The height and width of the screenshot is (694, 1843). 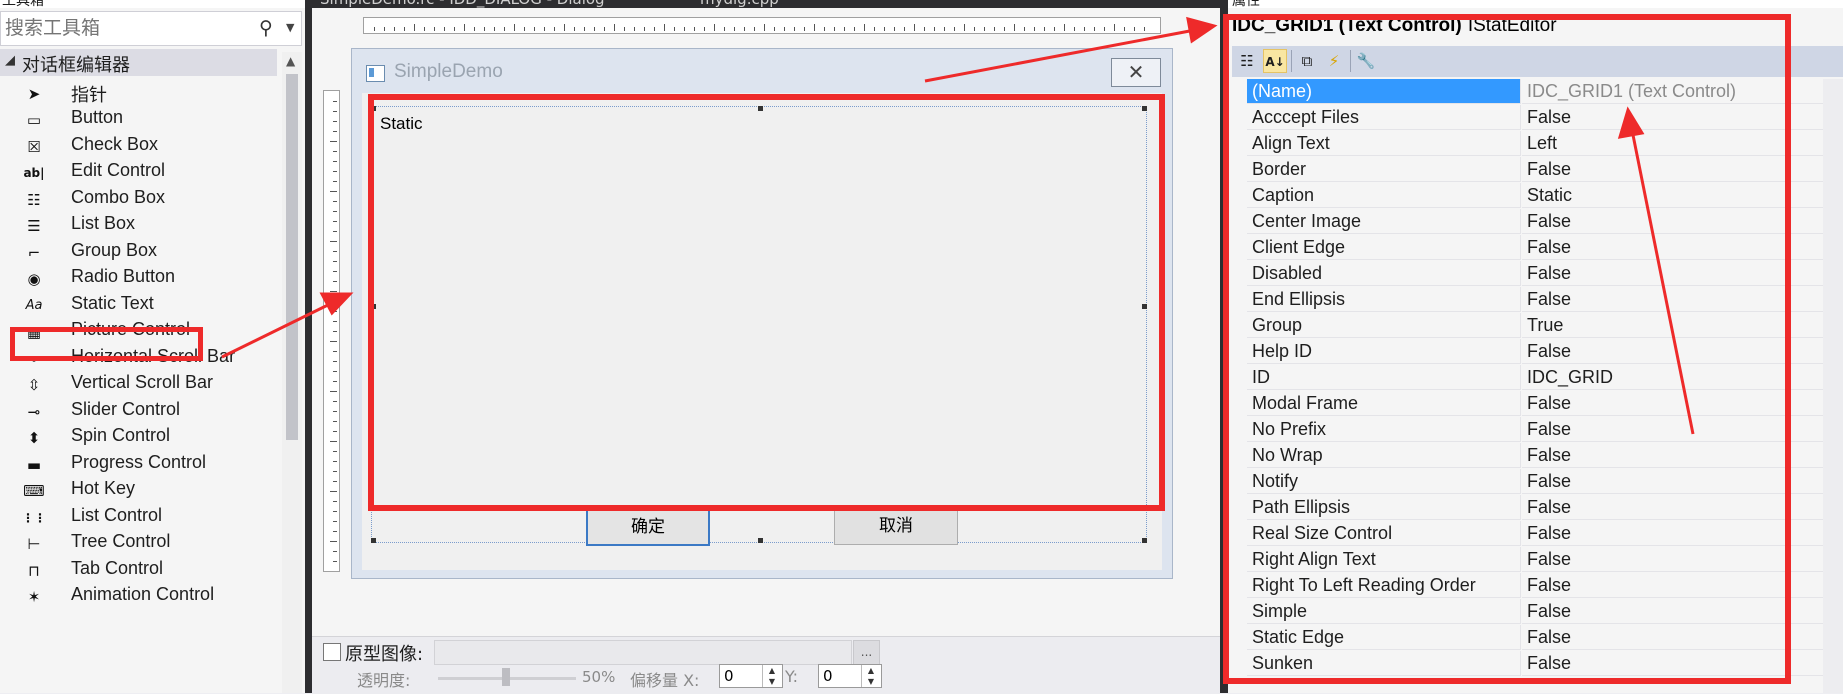 I want to click on tab-mydlg-cpp: mydlg.cpp, so click(x=739, y=4).